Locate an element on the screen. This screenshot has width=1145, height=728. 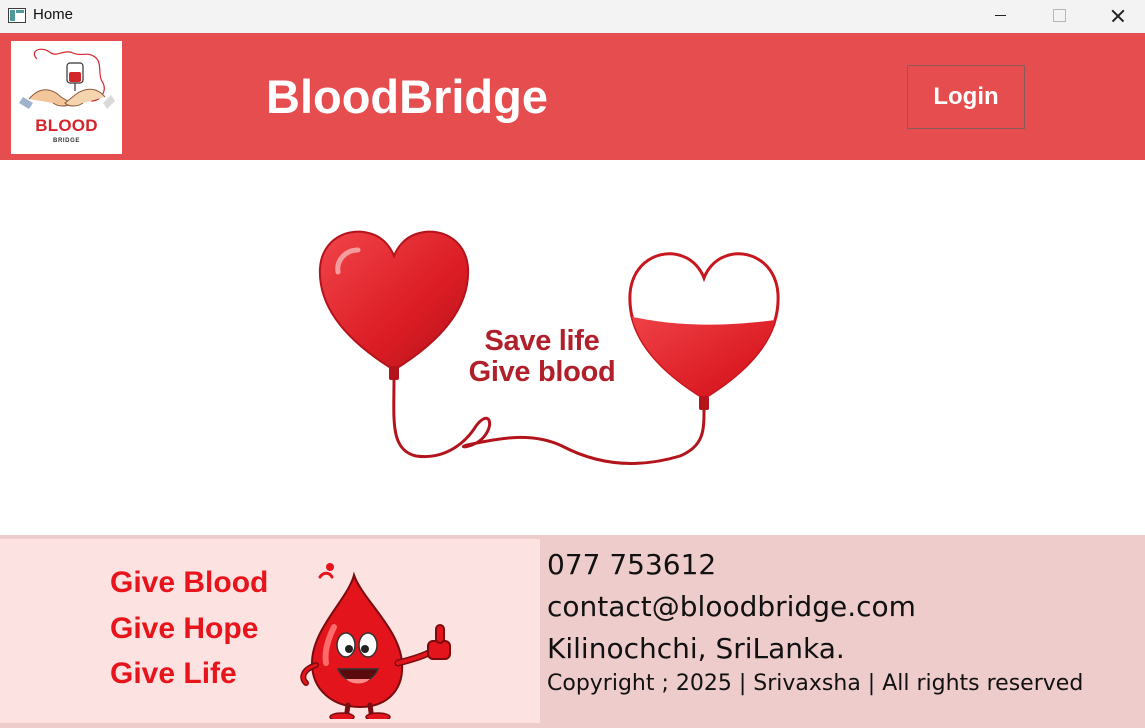
minimize-button is located at coordinates (1001, 16).